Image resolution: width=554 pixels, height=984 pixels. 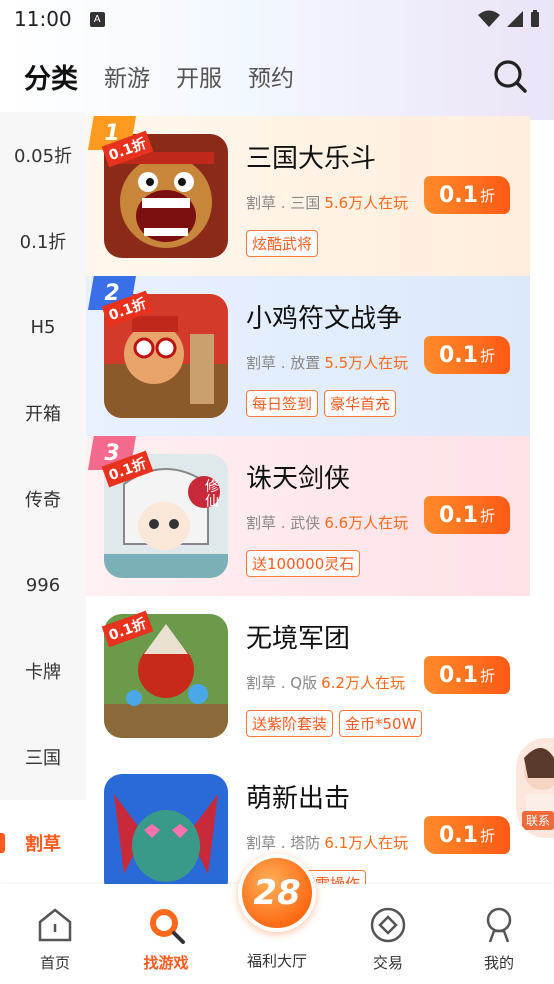 I want to click on game-art-image, so click(x=166, y=829).